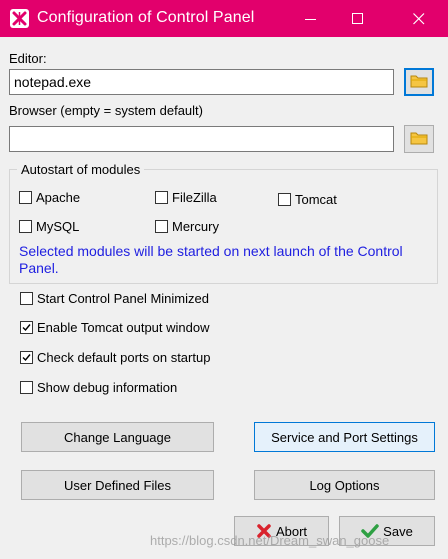 Image resolution: width=448 pixels, height=559 pixels. Describe the element at coordinates (201, 139) in the screenshot. I see `browser-input` at that location.